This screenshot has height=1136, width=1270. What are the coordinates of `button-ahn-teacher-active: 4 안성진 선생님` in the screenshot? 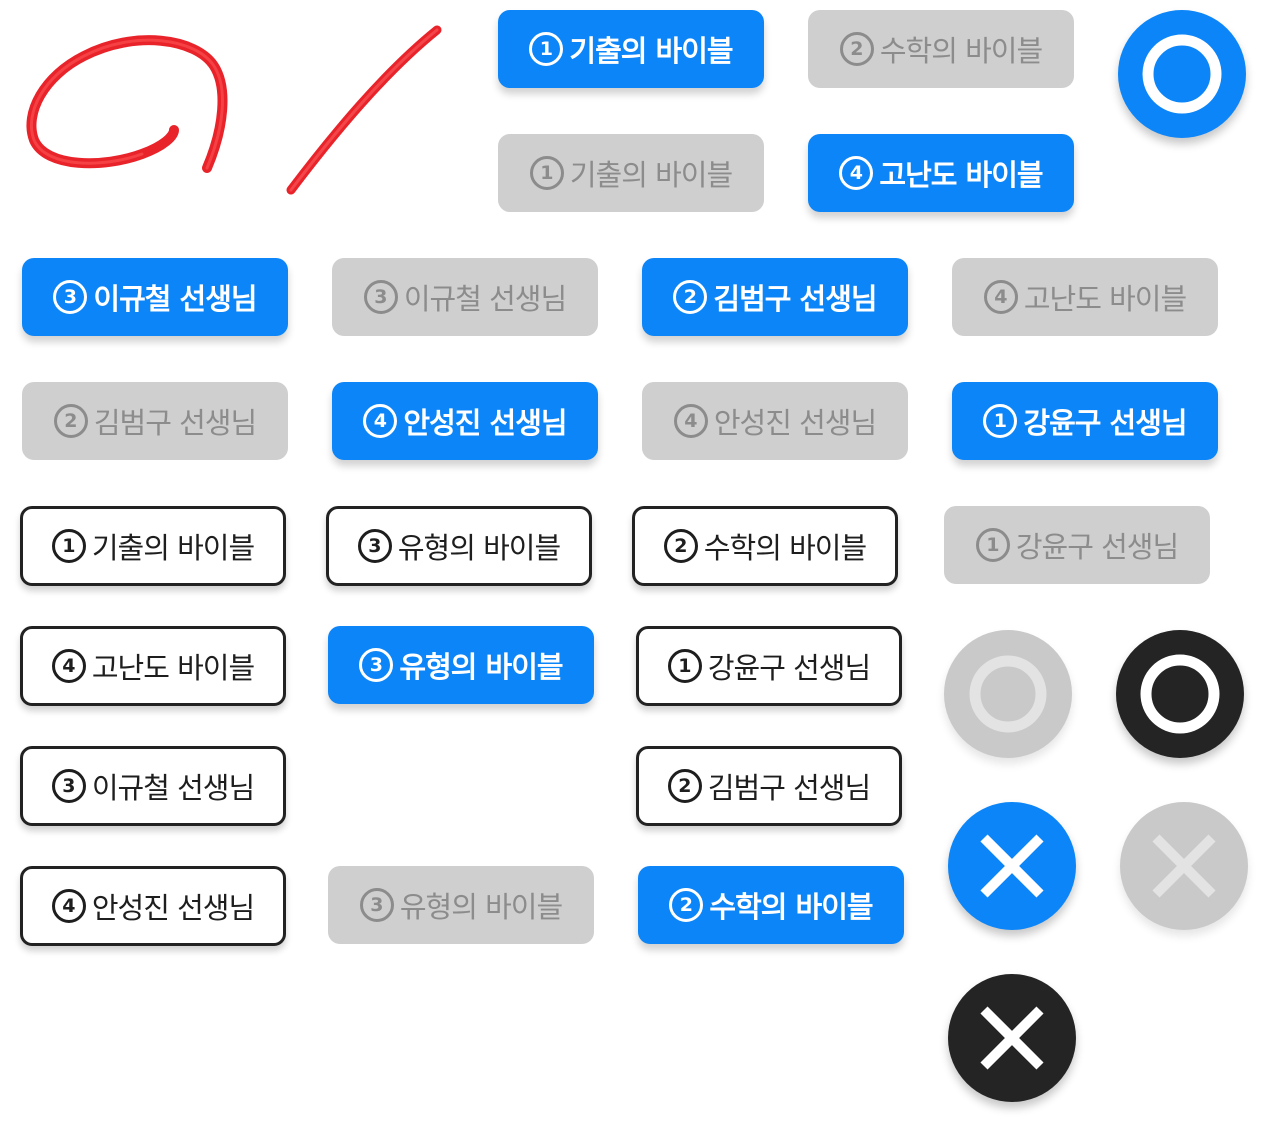 It's located at (465, 421).